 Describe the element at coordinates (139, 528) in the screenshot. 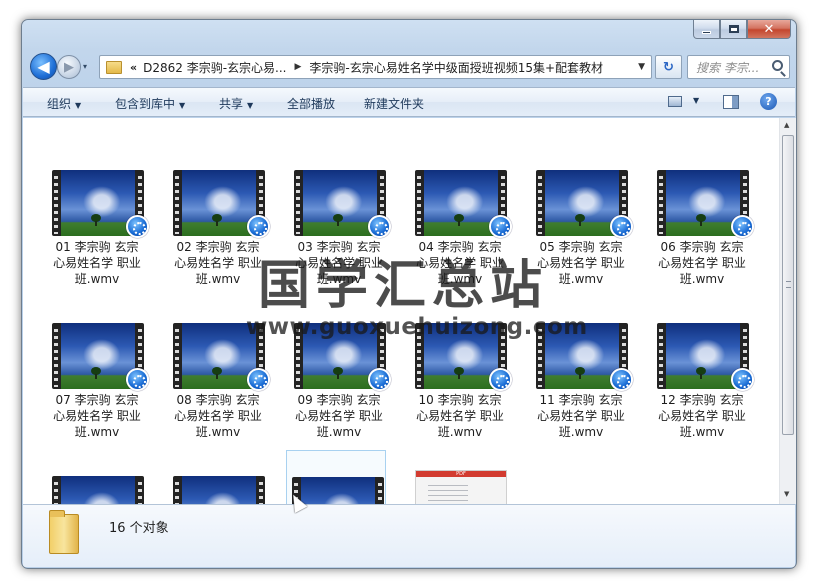

I see `item-count: 16 个对象` at that location.